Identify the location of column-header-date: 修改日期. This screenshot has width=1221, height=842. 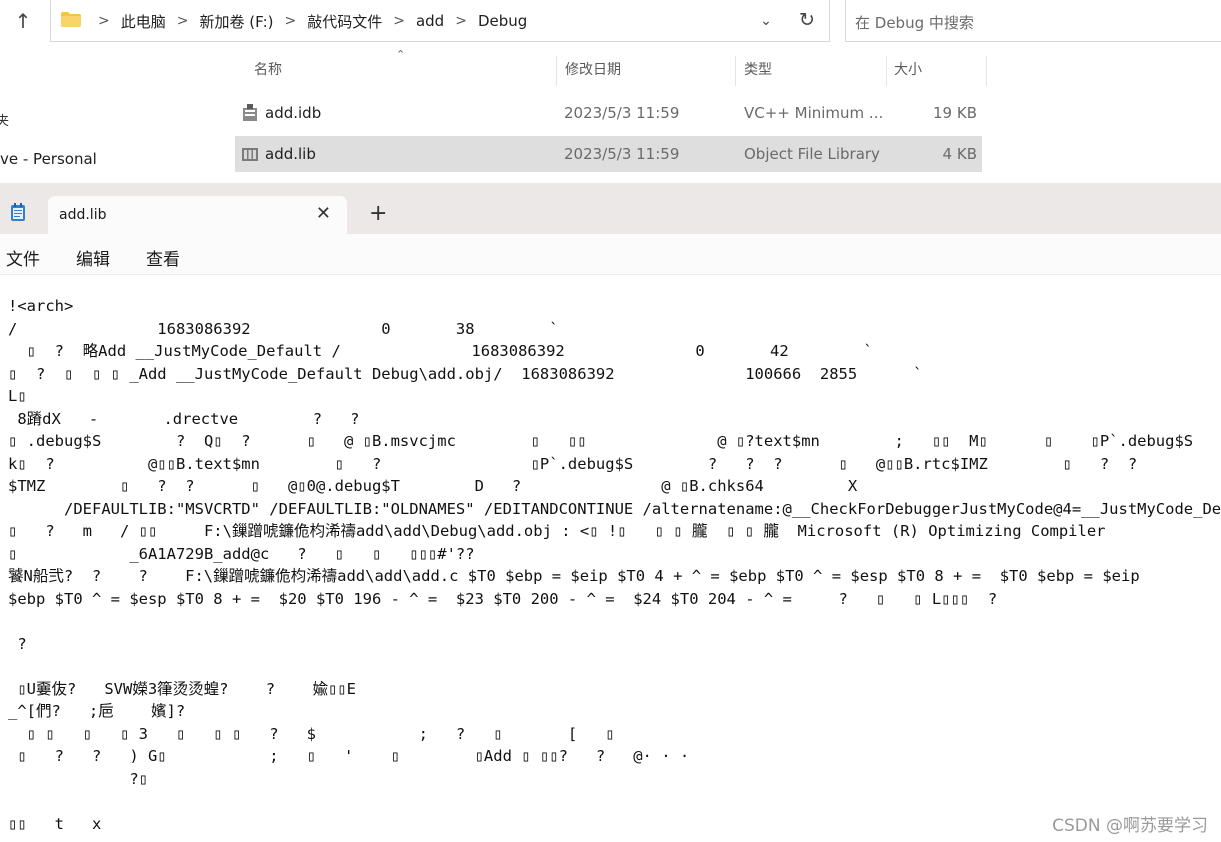
(593, 70).